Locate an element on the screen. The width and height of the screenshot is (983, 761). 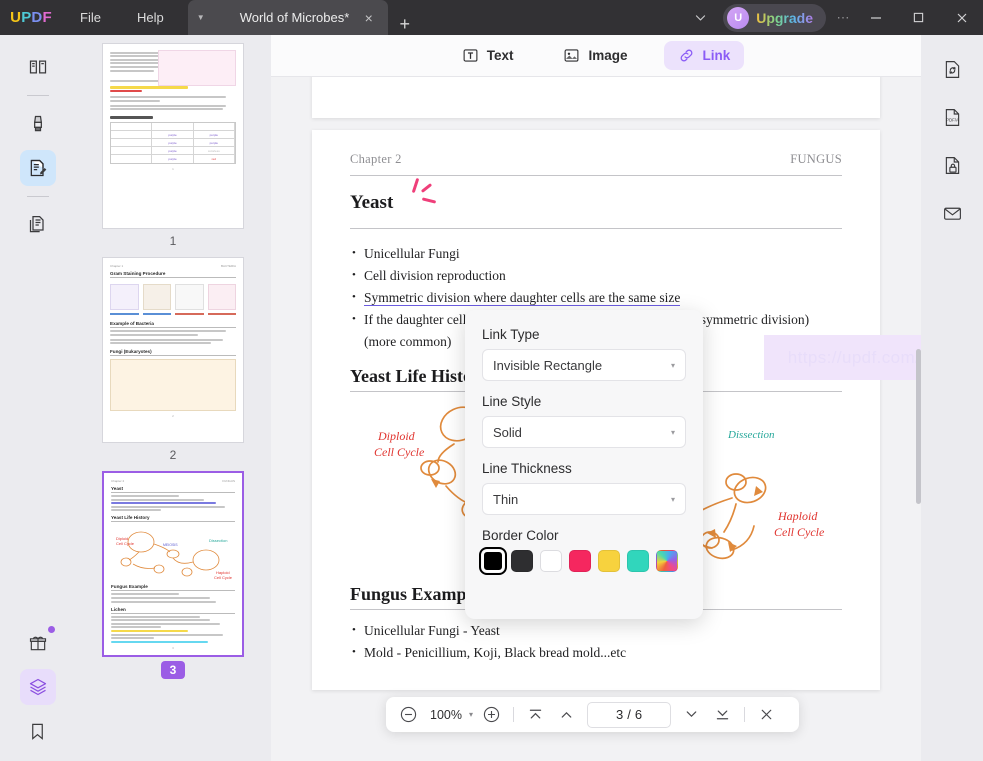
tool-link: Link is located at coordinates (704, 55).